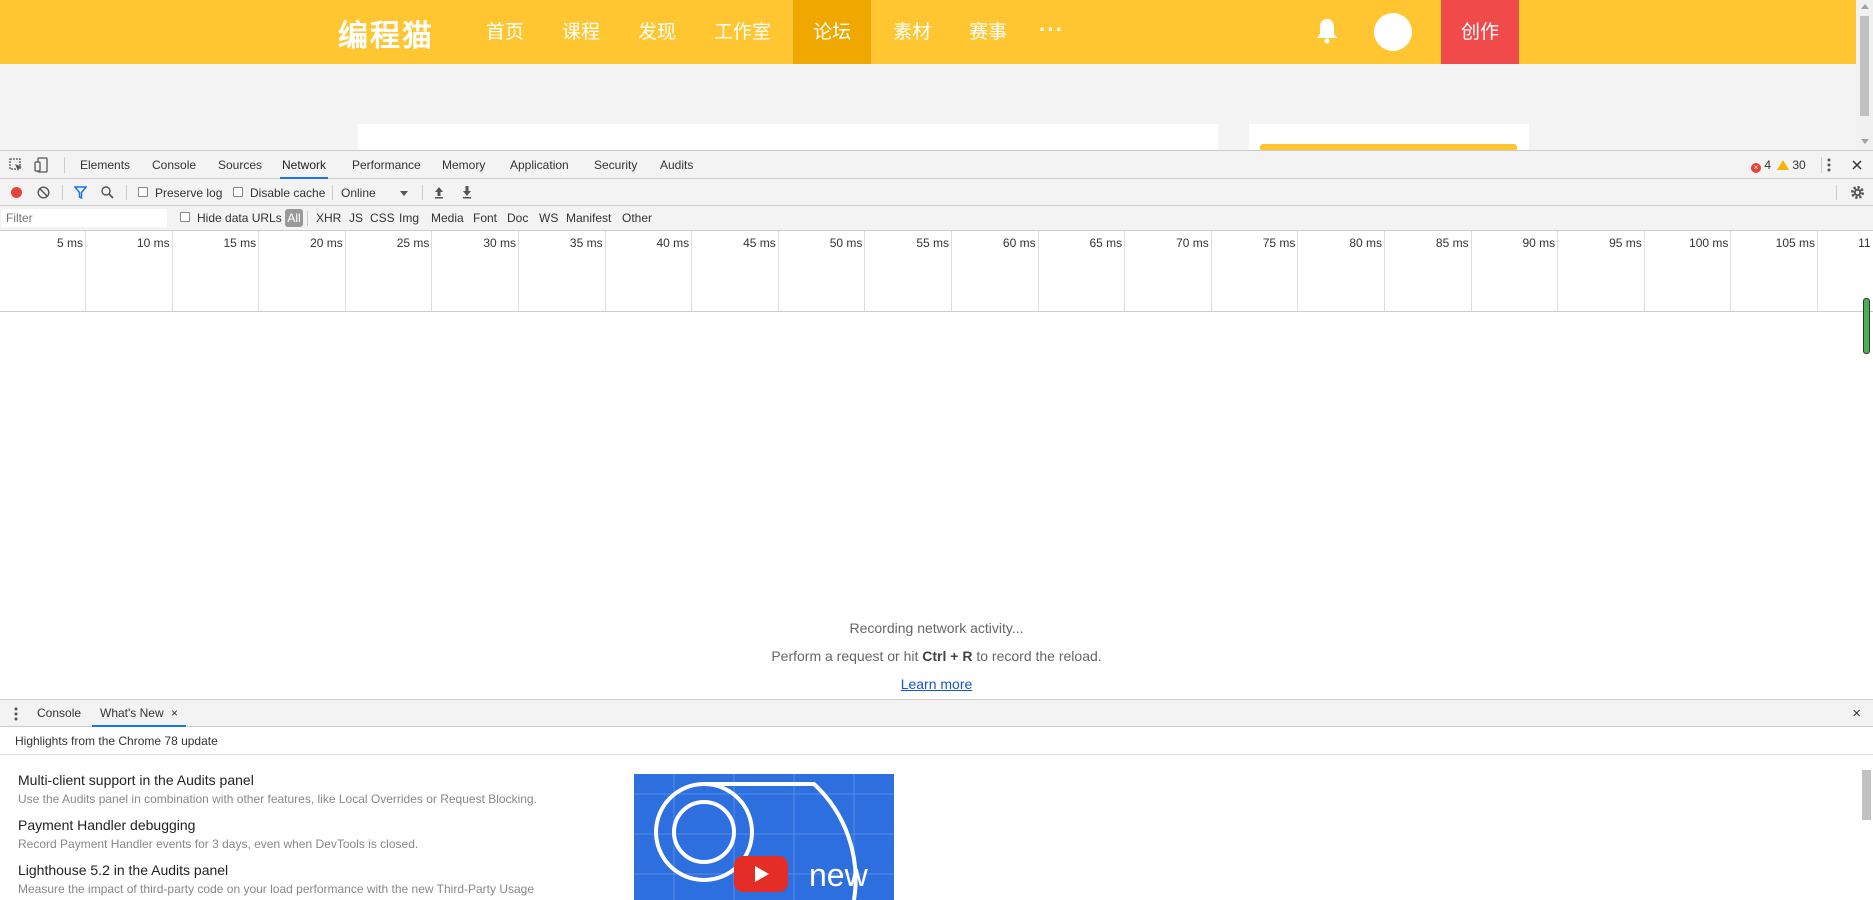 This screenshot has height=900, width=1873. Describe the element at coordinates (386, 165) in the screenshot. I see `tab-performance: Performance` at that location.